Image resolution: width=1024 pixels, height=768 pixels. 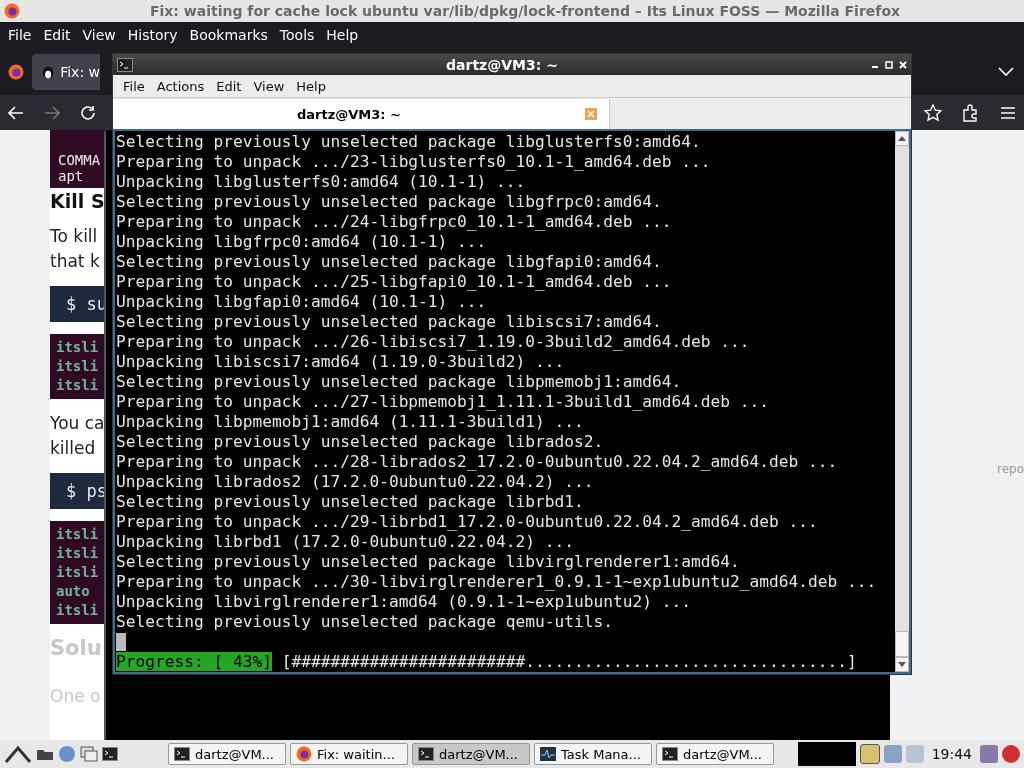 I want to click on text-cursor, so click(x=121, y=642).